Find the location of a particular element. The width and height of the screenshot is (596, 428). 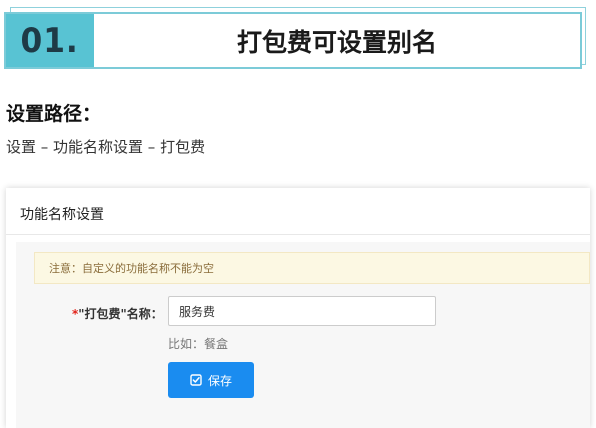

field-label-text: "打包费"名称： is located at coordinates (120, 314).